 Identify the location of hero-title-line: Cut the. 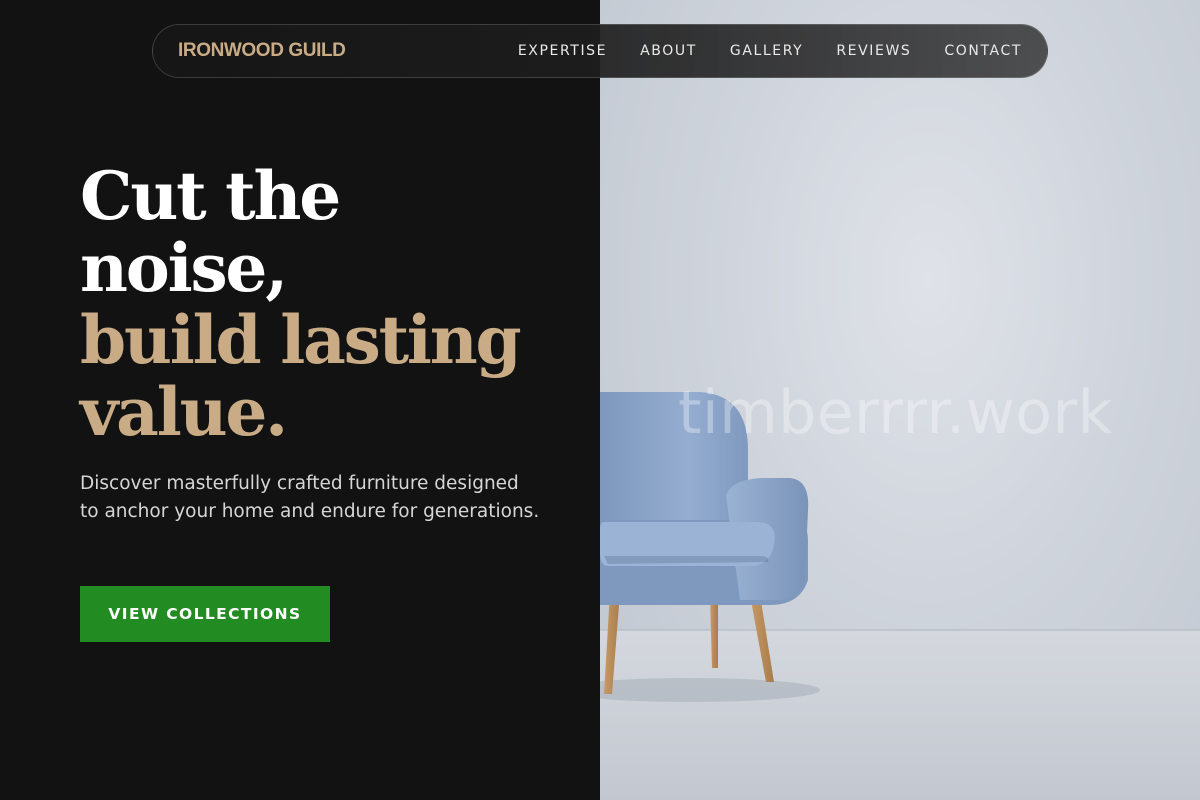
(210, 196).